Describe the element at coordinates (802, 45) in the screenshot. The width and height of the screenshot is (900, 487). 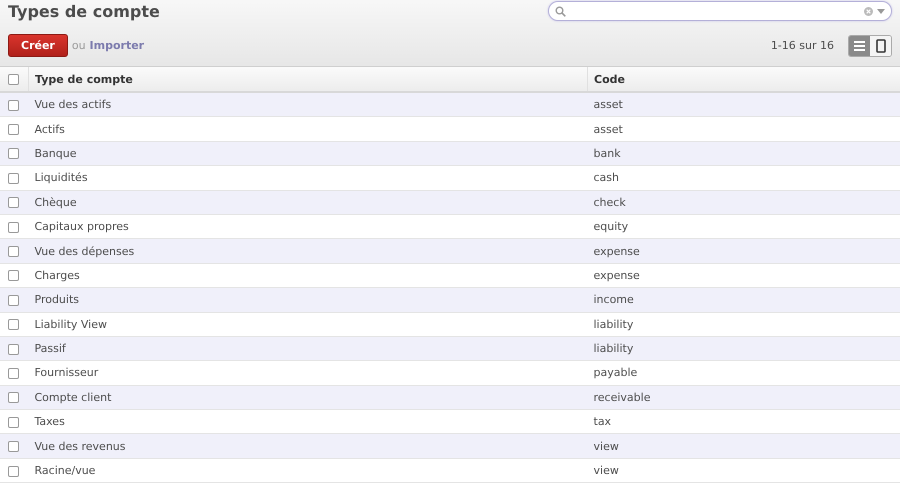
I see `pager-label: 1-16 sur 16` at that location.